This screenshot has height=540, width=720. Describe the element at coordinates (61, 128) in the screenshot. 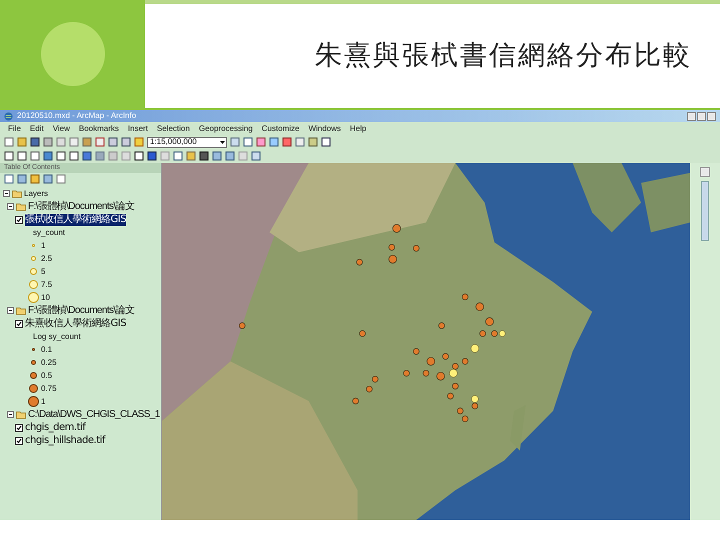

I see `menu-item: View` at that location.